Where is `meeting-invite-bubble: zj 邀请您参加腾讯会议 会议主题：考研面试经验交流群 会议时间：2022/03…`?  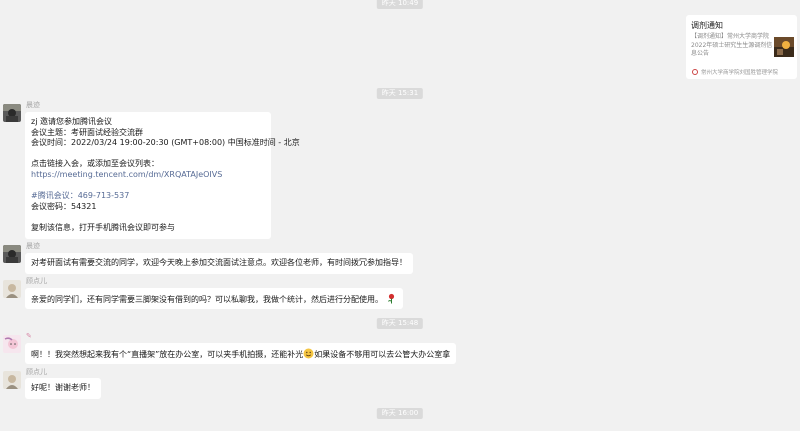 meeting-invite-bubble: zj 邀请您参加腾讯会议 会议主题：考研面试经验交流群 会议时间：2022/03… is located at coordinates (162, 175).